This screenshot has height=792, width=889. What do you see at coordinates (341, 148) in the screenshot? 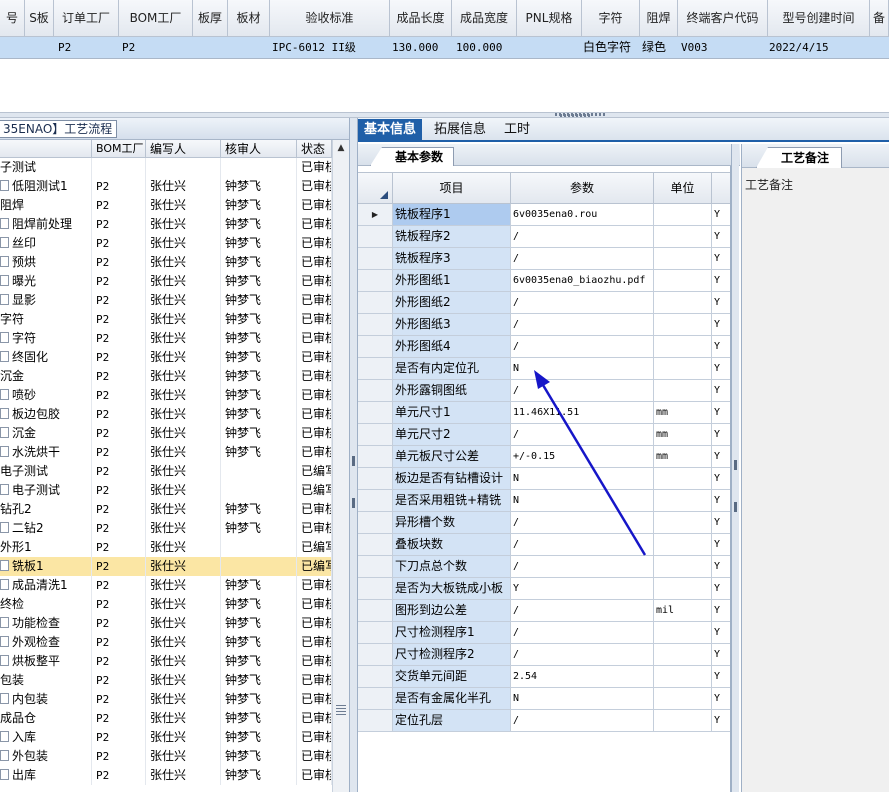
I see `scroll-up-icon: ▲` at bounding box center [341, 148].